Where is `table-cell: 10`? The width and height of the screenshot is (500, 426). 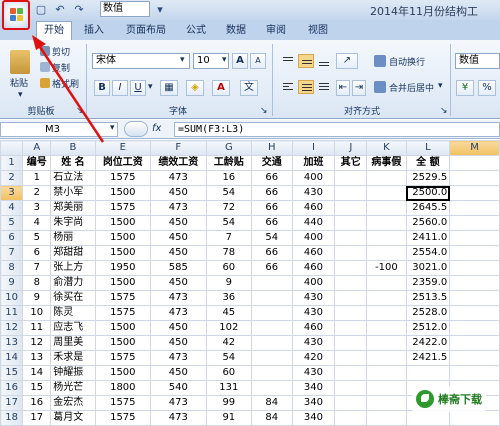
table-cell: 10 is located at coordinates (37, 313).